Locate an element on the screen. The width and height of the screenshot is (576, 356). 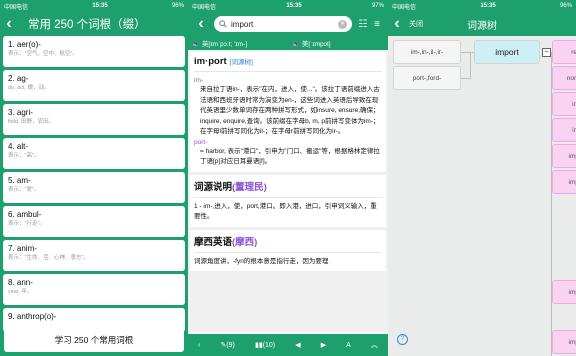
font-size-button: A is located at coordinates (348, 345).